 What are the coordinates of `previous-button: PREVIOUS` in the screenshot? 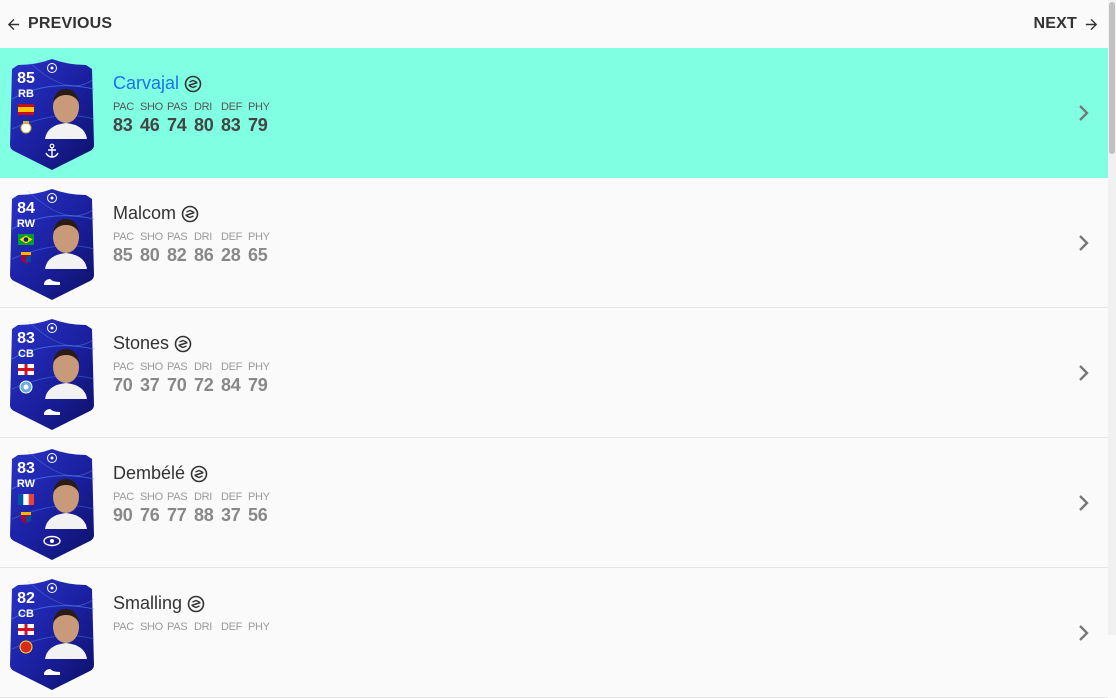 It's located at (56, 24).